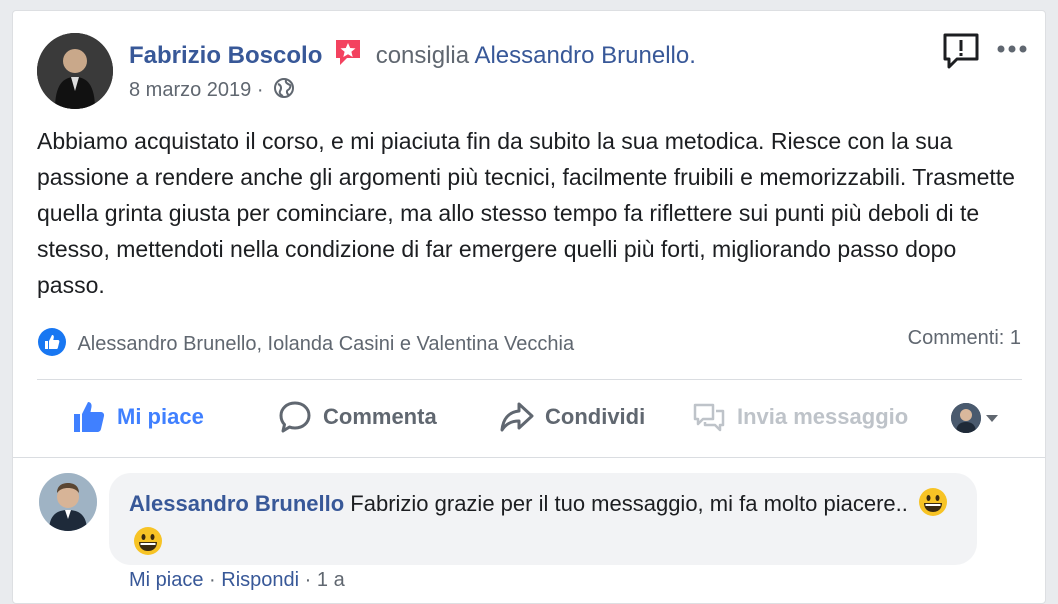  I want to click on like-button: Mi piace, so click(137, 417).